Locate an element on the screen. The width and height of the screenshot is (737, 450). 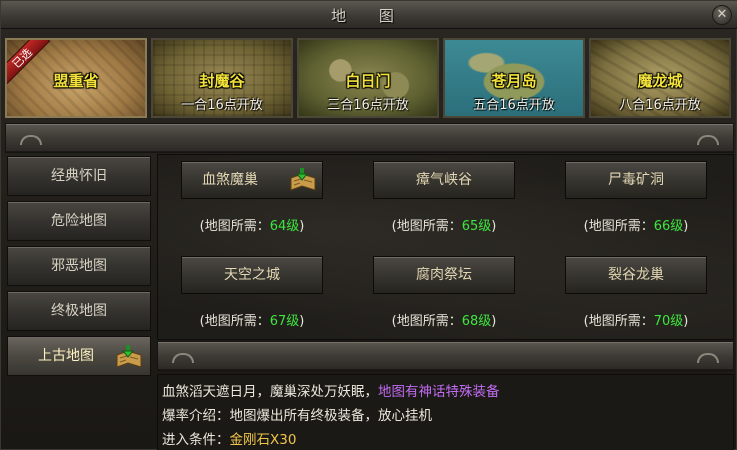
region-card-fengmo: 封魔谷 一合16点开放 is located at coordinates (222, 78).